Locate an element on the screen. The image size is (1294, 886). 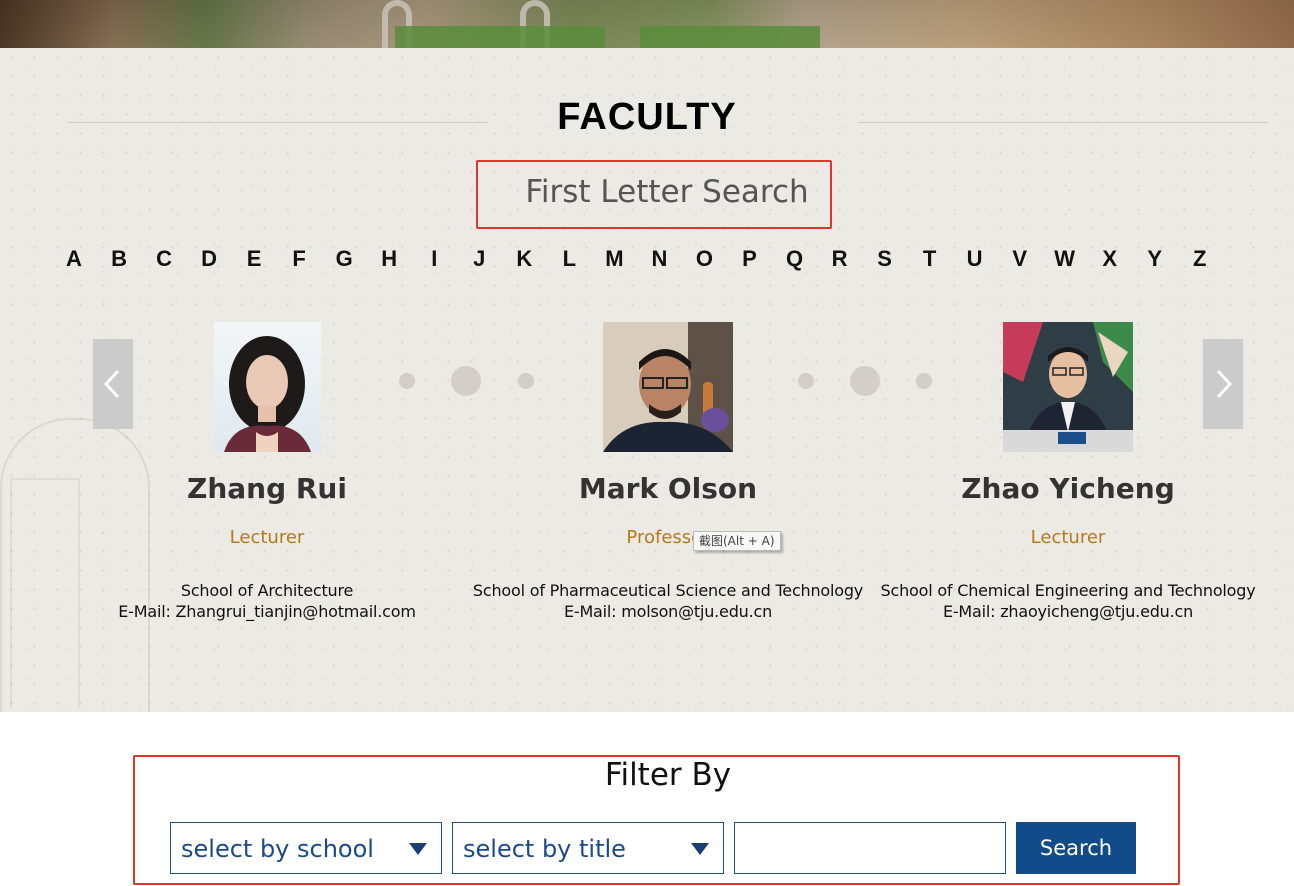
school-select: select by school is located at coordinates (306, 848).